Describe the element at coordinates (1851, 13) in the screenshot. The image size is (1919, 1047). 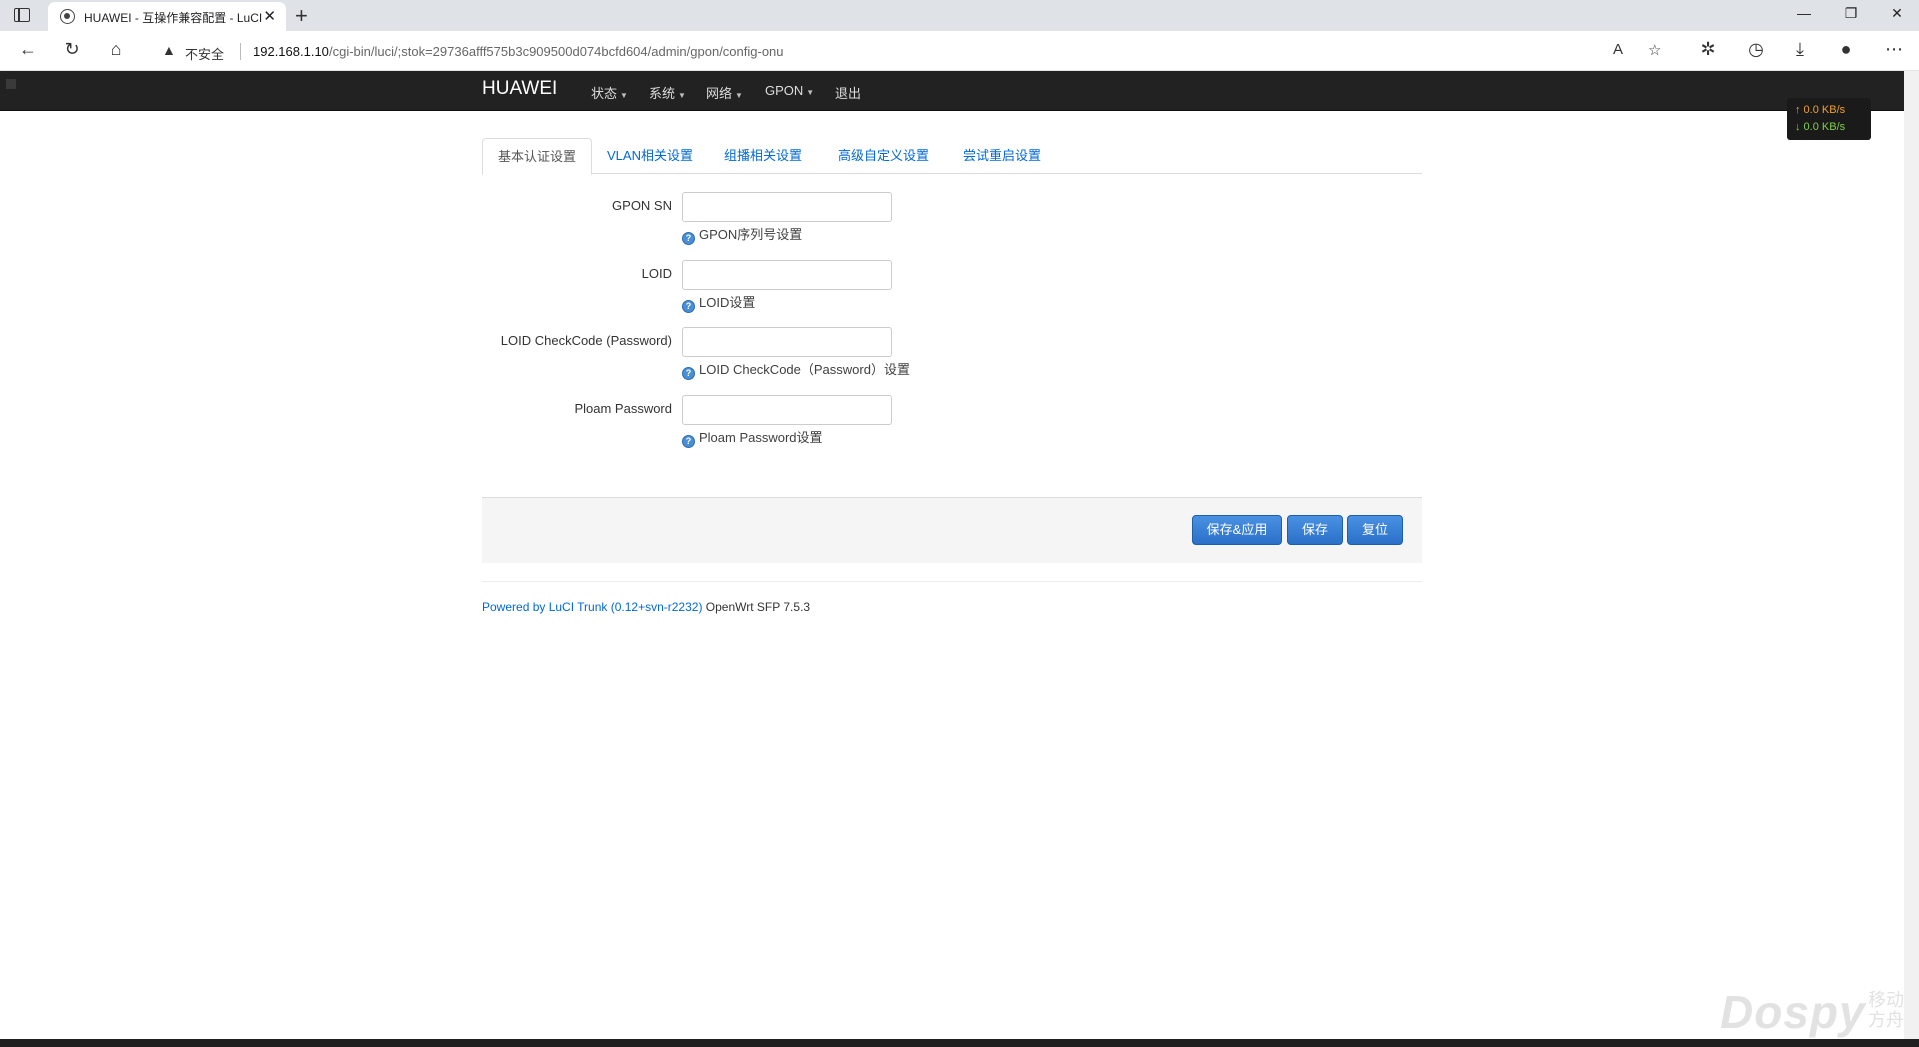
I see `restore-icon: ❐` at that location.